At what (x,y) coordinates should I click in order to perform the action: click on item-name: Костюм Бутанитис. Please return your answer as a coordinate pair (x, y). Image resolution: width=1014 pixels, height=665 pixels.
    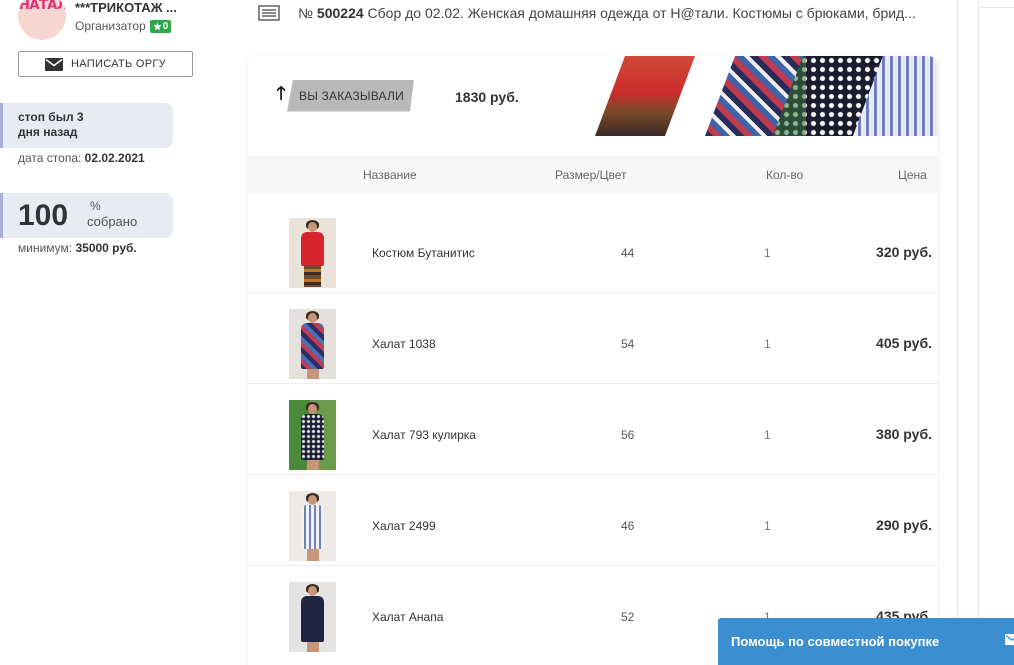
    Looking at the image, I should click on (423, 253).